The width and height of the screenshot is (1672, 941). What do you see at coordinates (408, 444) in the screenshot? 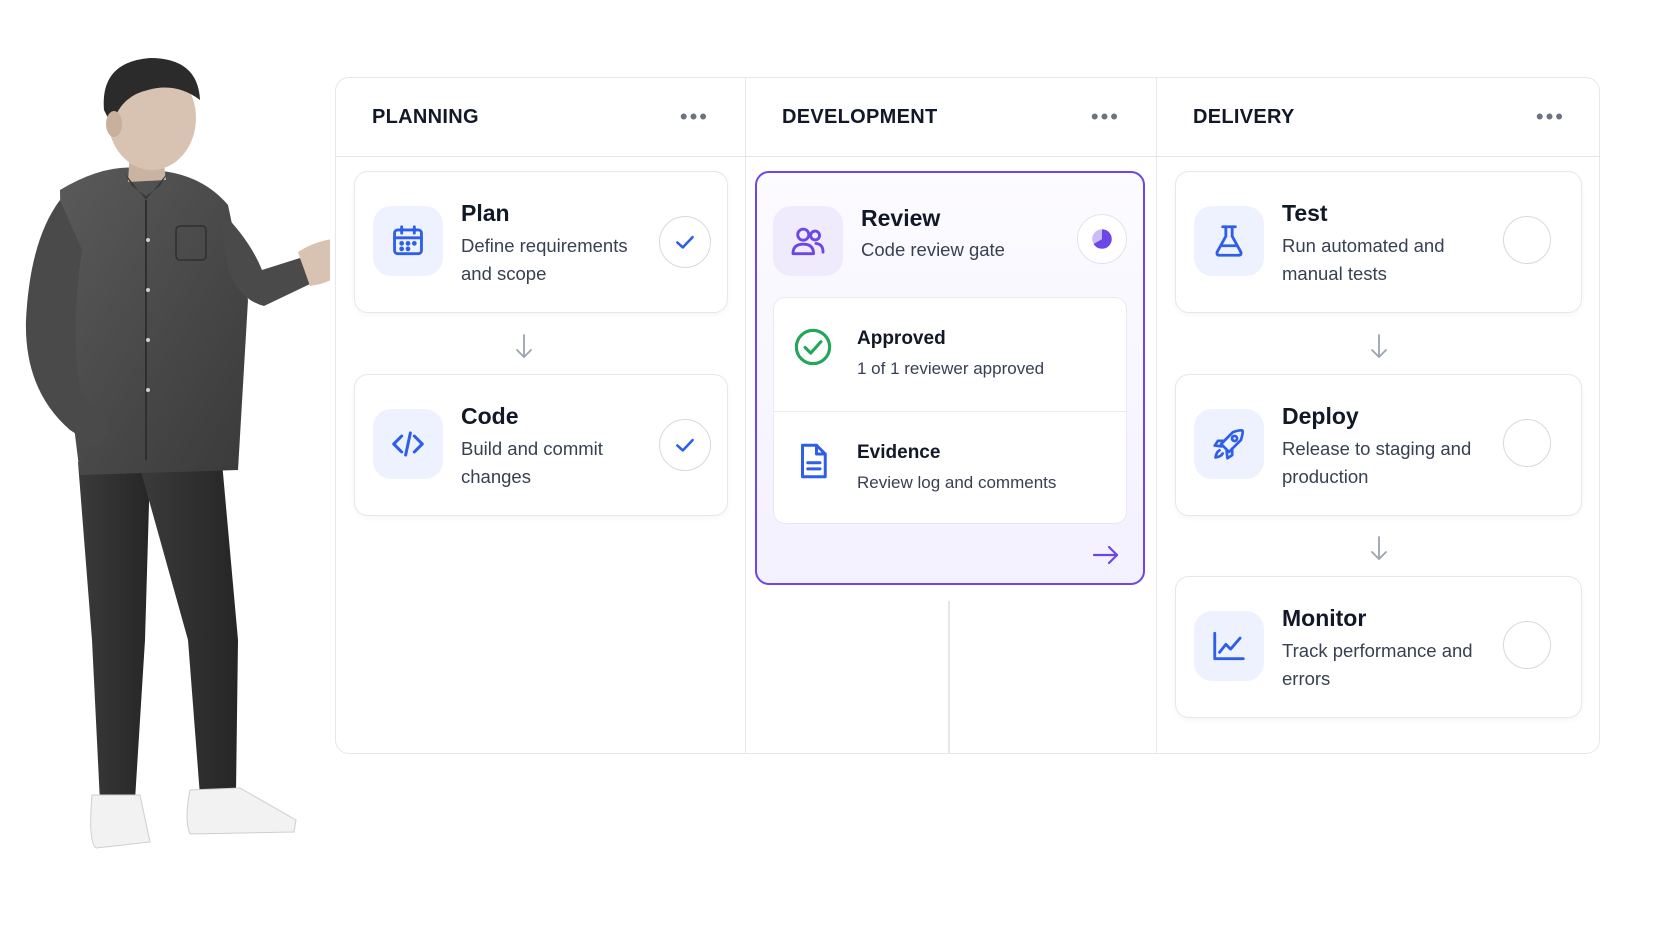
I see `code-icon` at bounding box center [408, 444].